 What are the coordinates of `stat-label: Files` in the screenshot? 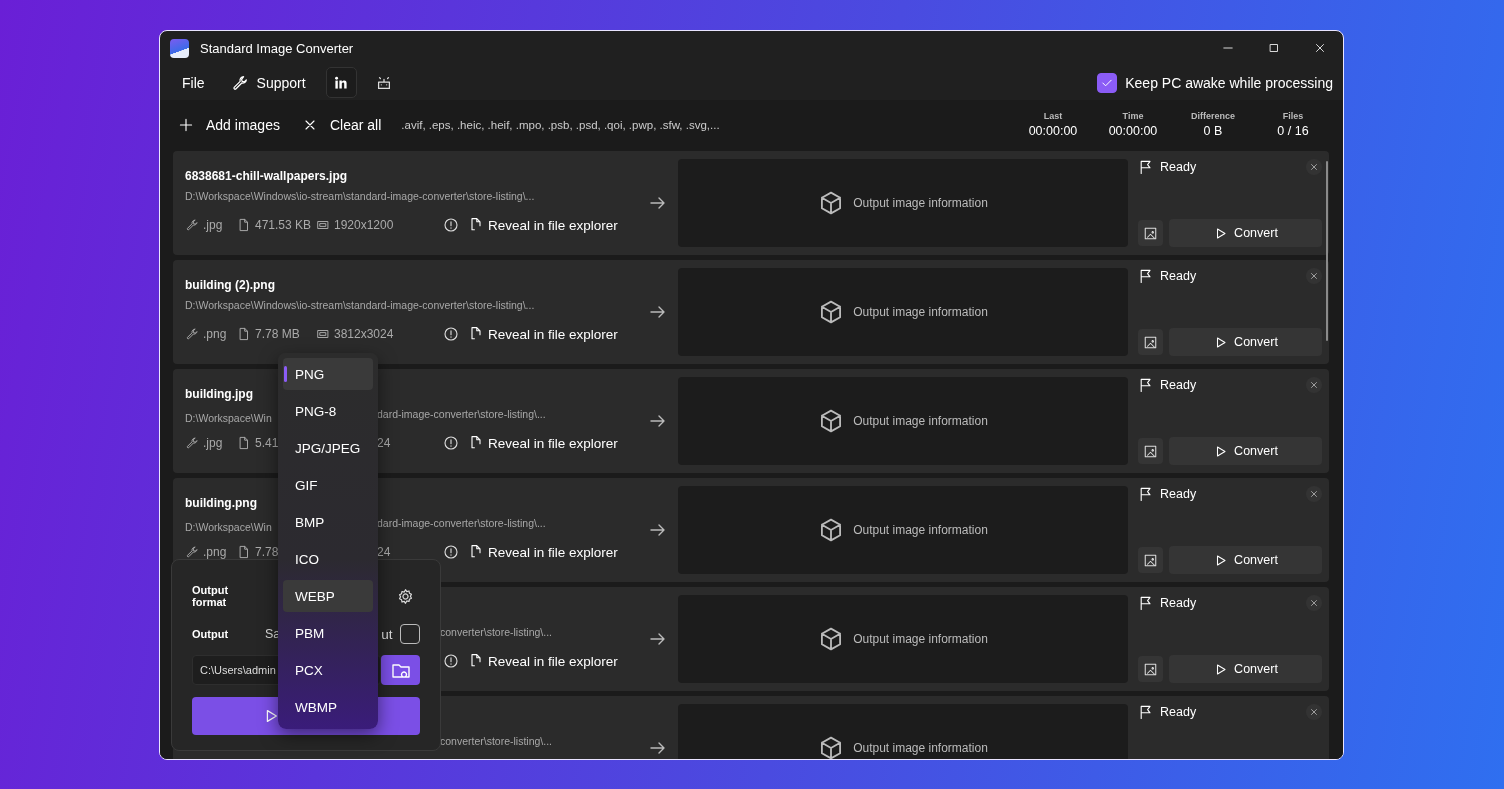 It's located at (1293, 116).